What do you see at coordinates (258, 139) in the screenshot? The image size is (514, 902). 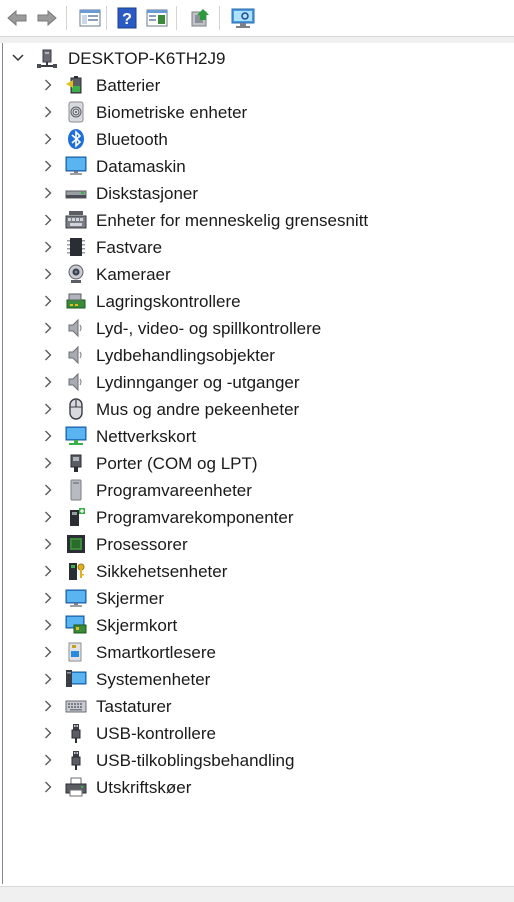 I see `tree-item: Bluetooth` at bounding box center [258, 139].